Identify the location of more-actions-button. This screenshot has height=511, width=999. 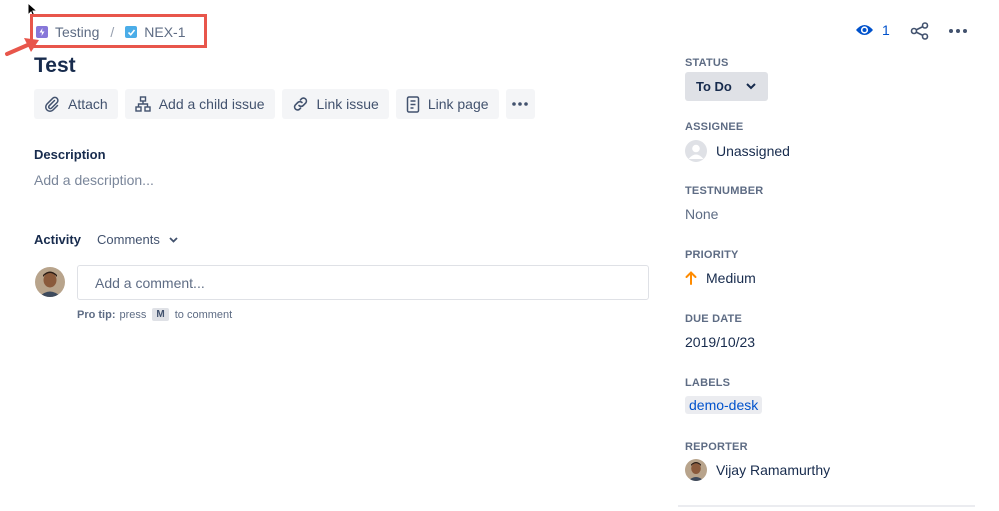
(520, 104).